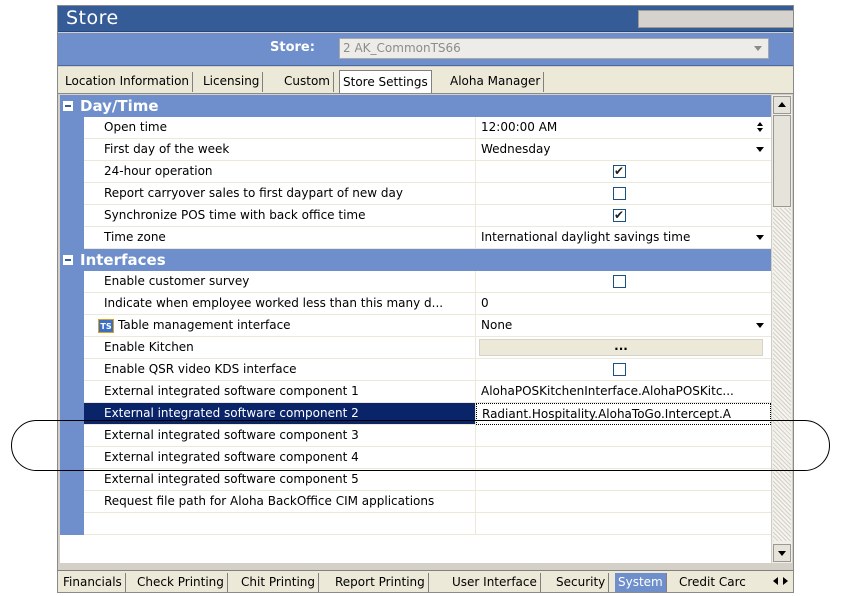  What do you see at coordinates (782, 105) in the screenshot?
I see `scroll-up-icon` at bounding box center [782, 105].